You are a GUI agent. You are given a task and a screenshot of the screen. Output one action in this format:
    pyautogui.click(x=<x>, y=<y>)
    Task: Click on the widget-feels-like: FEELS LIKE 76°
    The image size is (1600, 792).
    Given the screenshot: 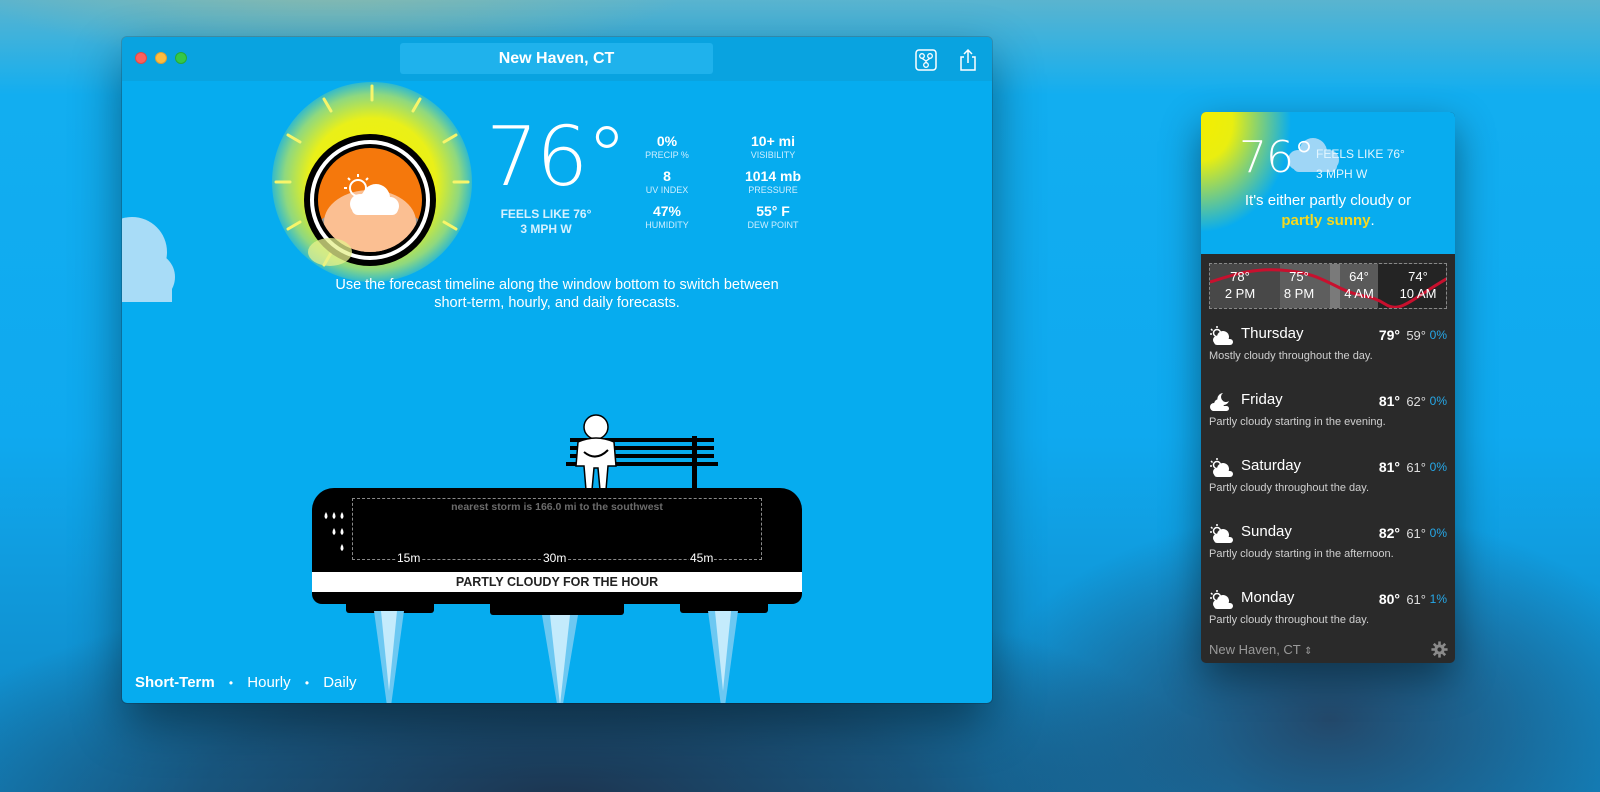 What is the action you would take?
    pyautogui.click(x=1360, y=154)
    